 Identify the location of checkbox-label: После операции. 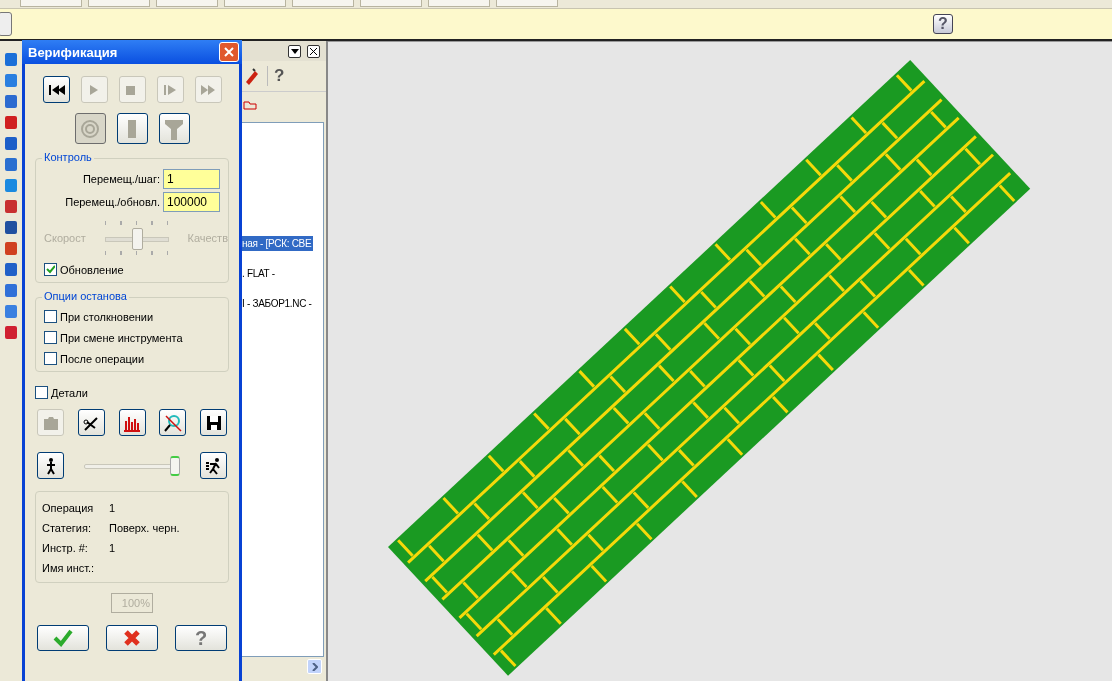
(102, 358).